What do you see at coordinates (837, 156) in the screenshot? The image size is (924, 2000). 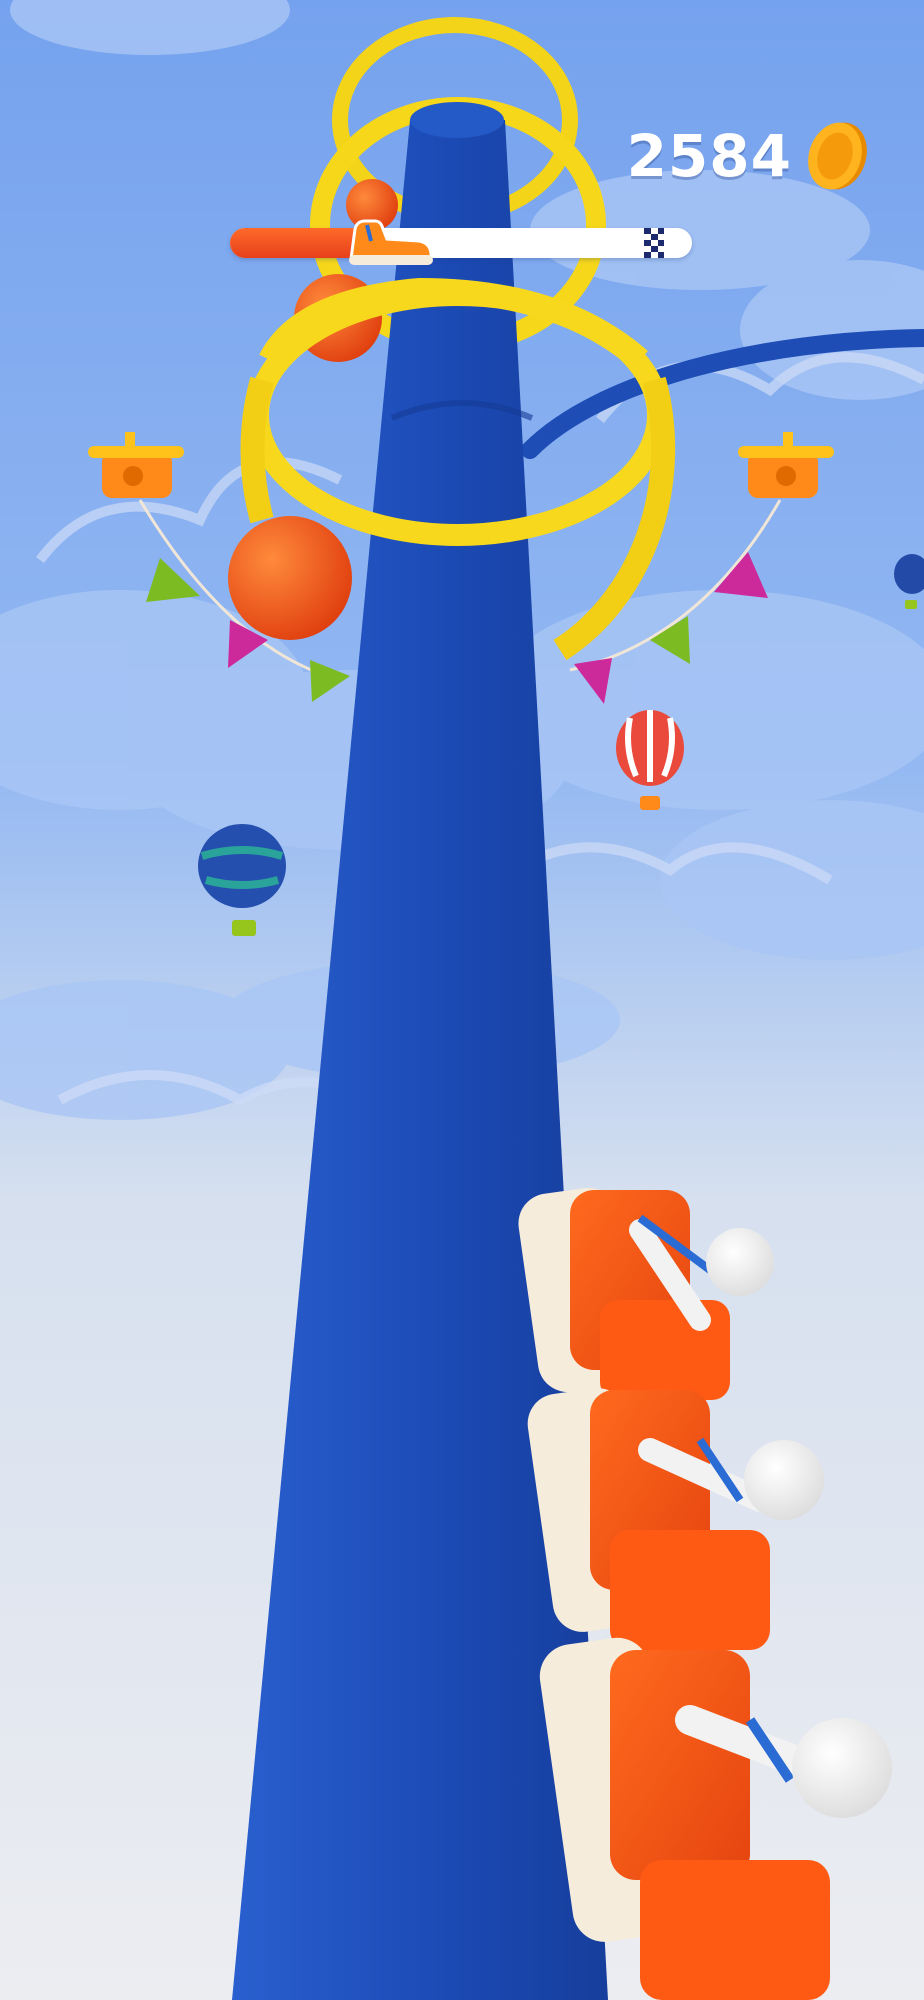 I see `coin-icon` at bounding box center [837, 156].